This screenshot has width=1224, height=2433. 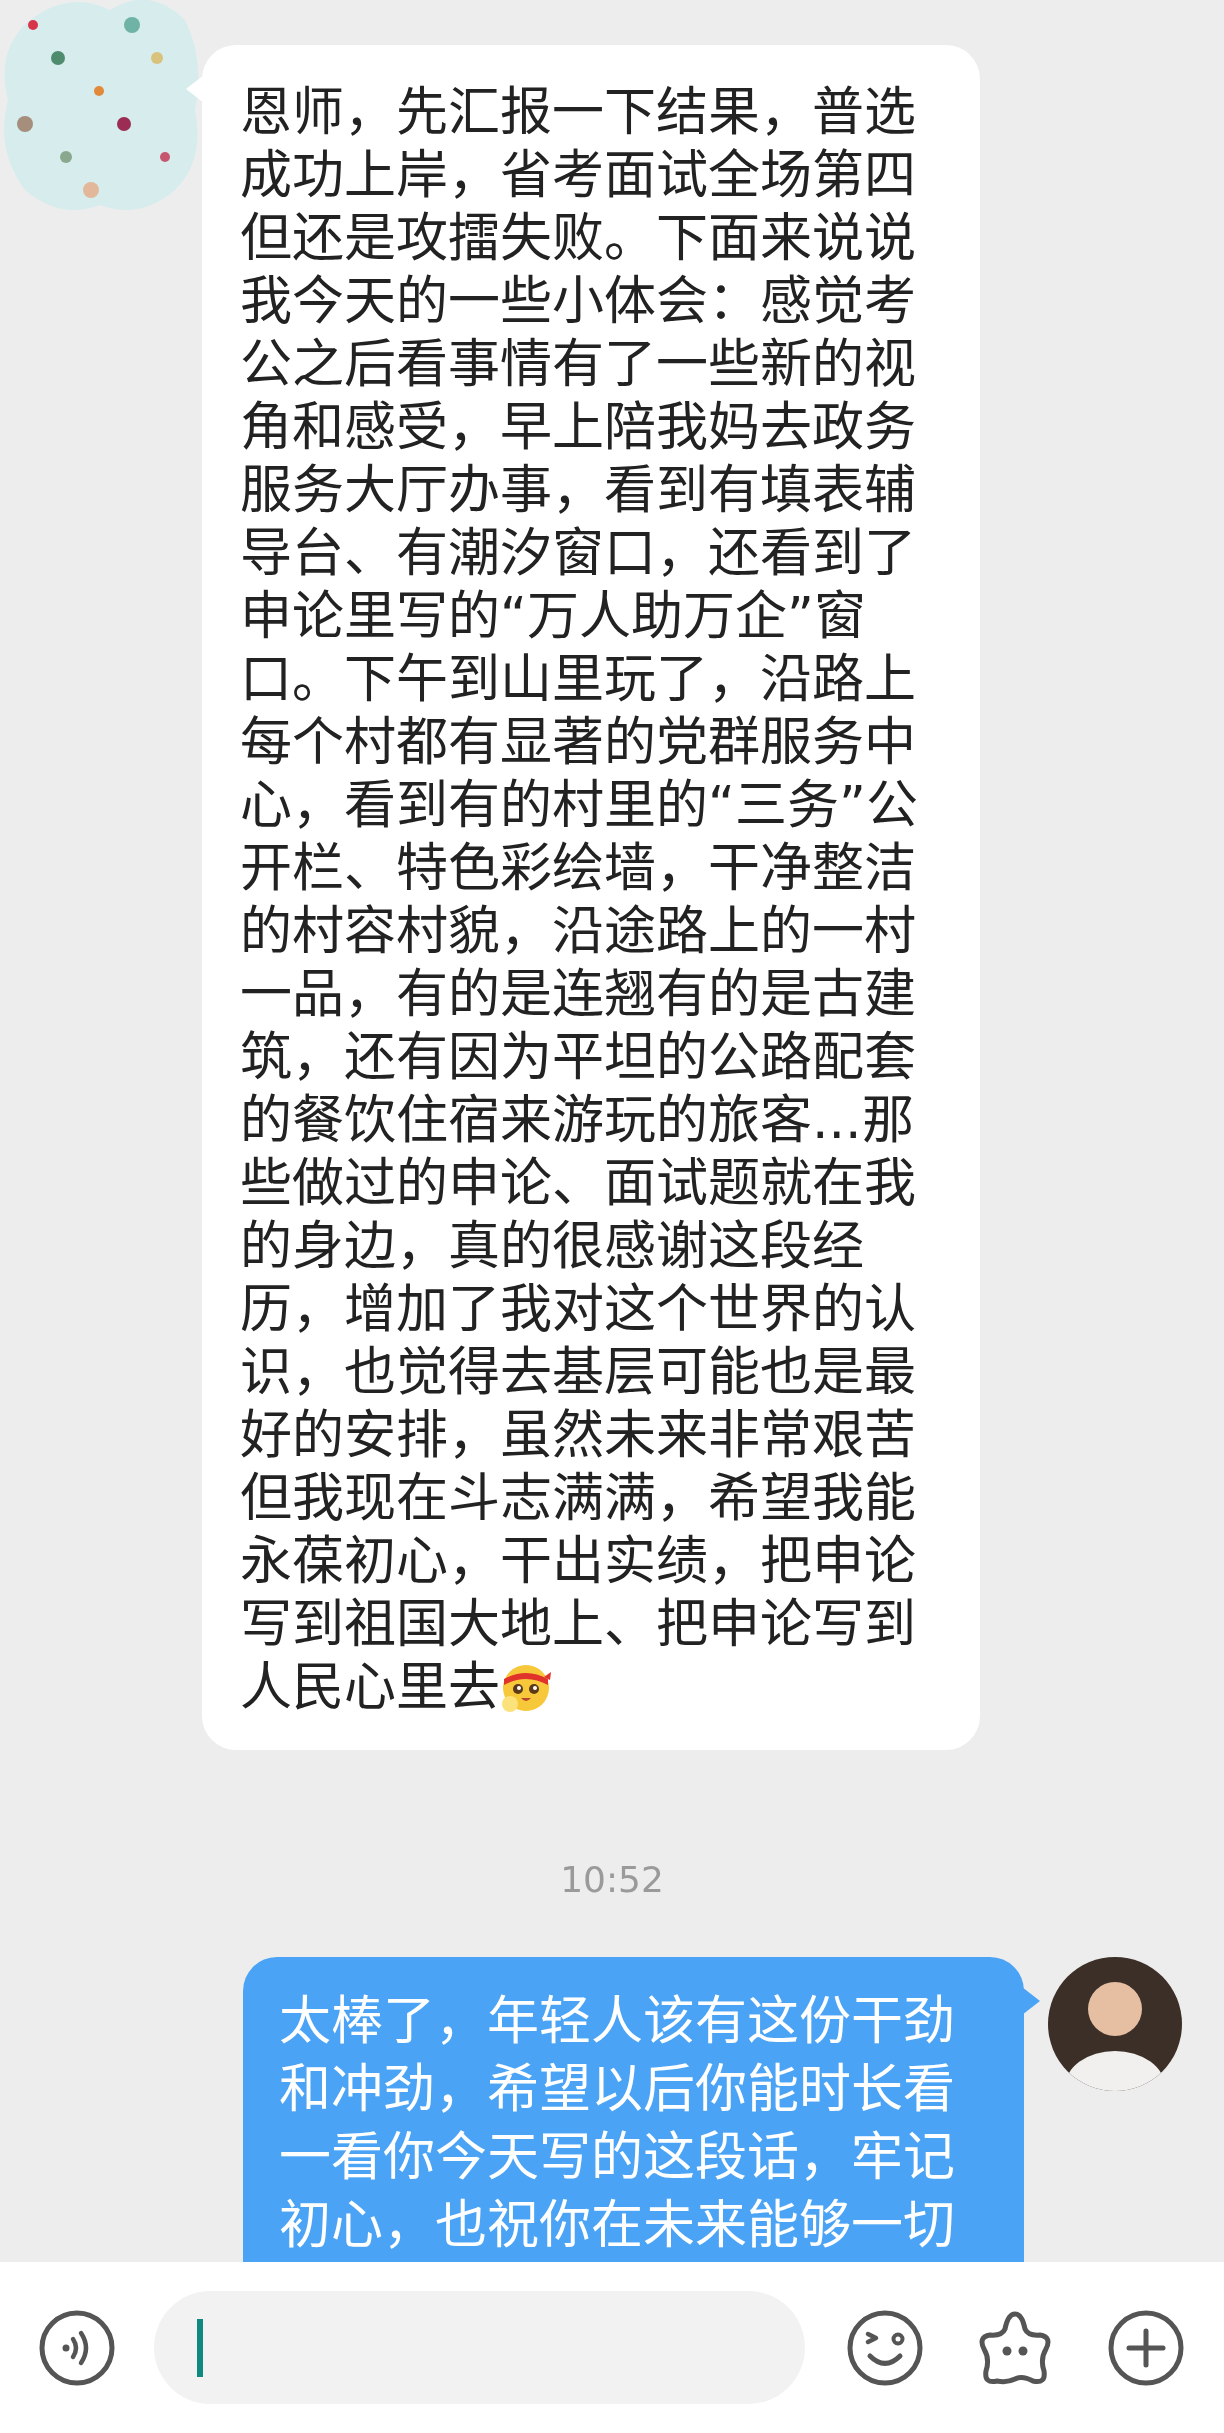 What do you see at coordinates (617, 2123) in the screenshot?
I see `message-text: 太棒了，年轻人该有这份干劲和冲劲，希望以后你能时长看一看你今天写的这段话，牢记初心，也祝你在未来能够一切` at bounding box center [617, 2123].